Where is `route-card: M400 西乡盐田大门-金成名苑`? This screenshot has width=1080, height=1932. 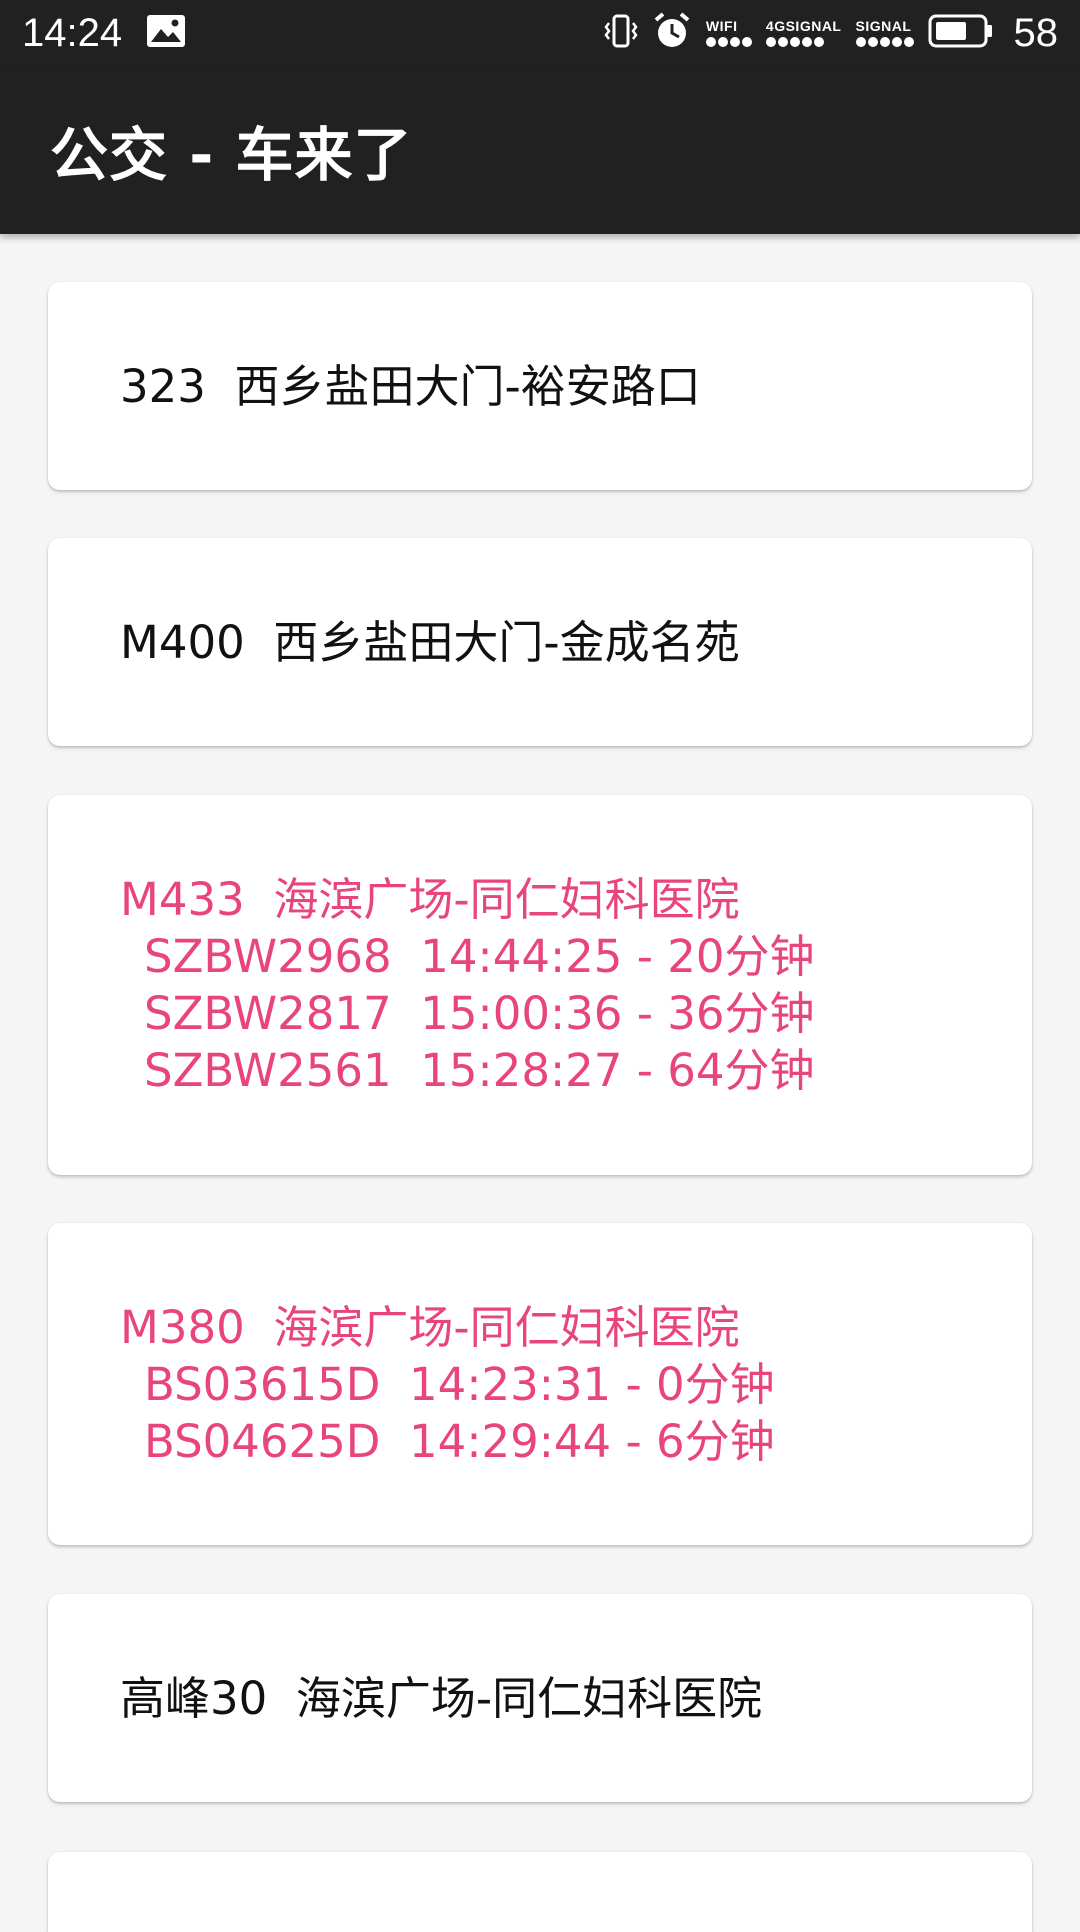
route-card: M400 西乡盐田大门-金成名苑 is located at coordinates (540, 642).